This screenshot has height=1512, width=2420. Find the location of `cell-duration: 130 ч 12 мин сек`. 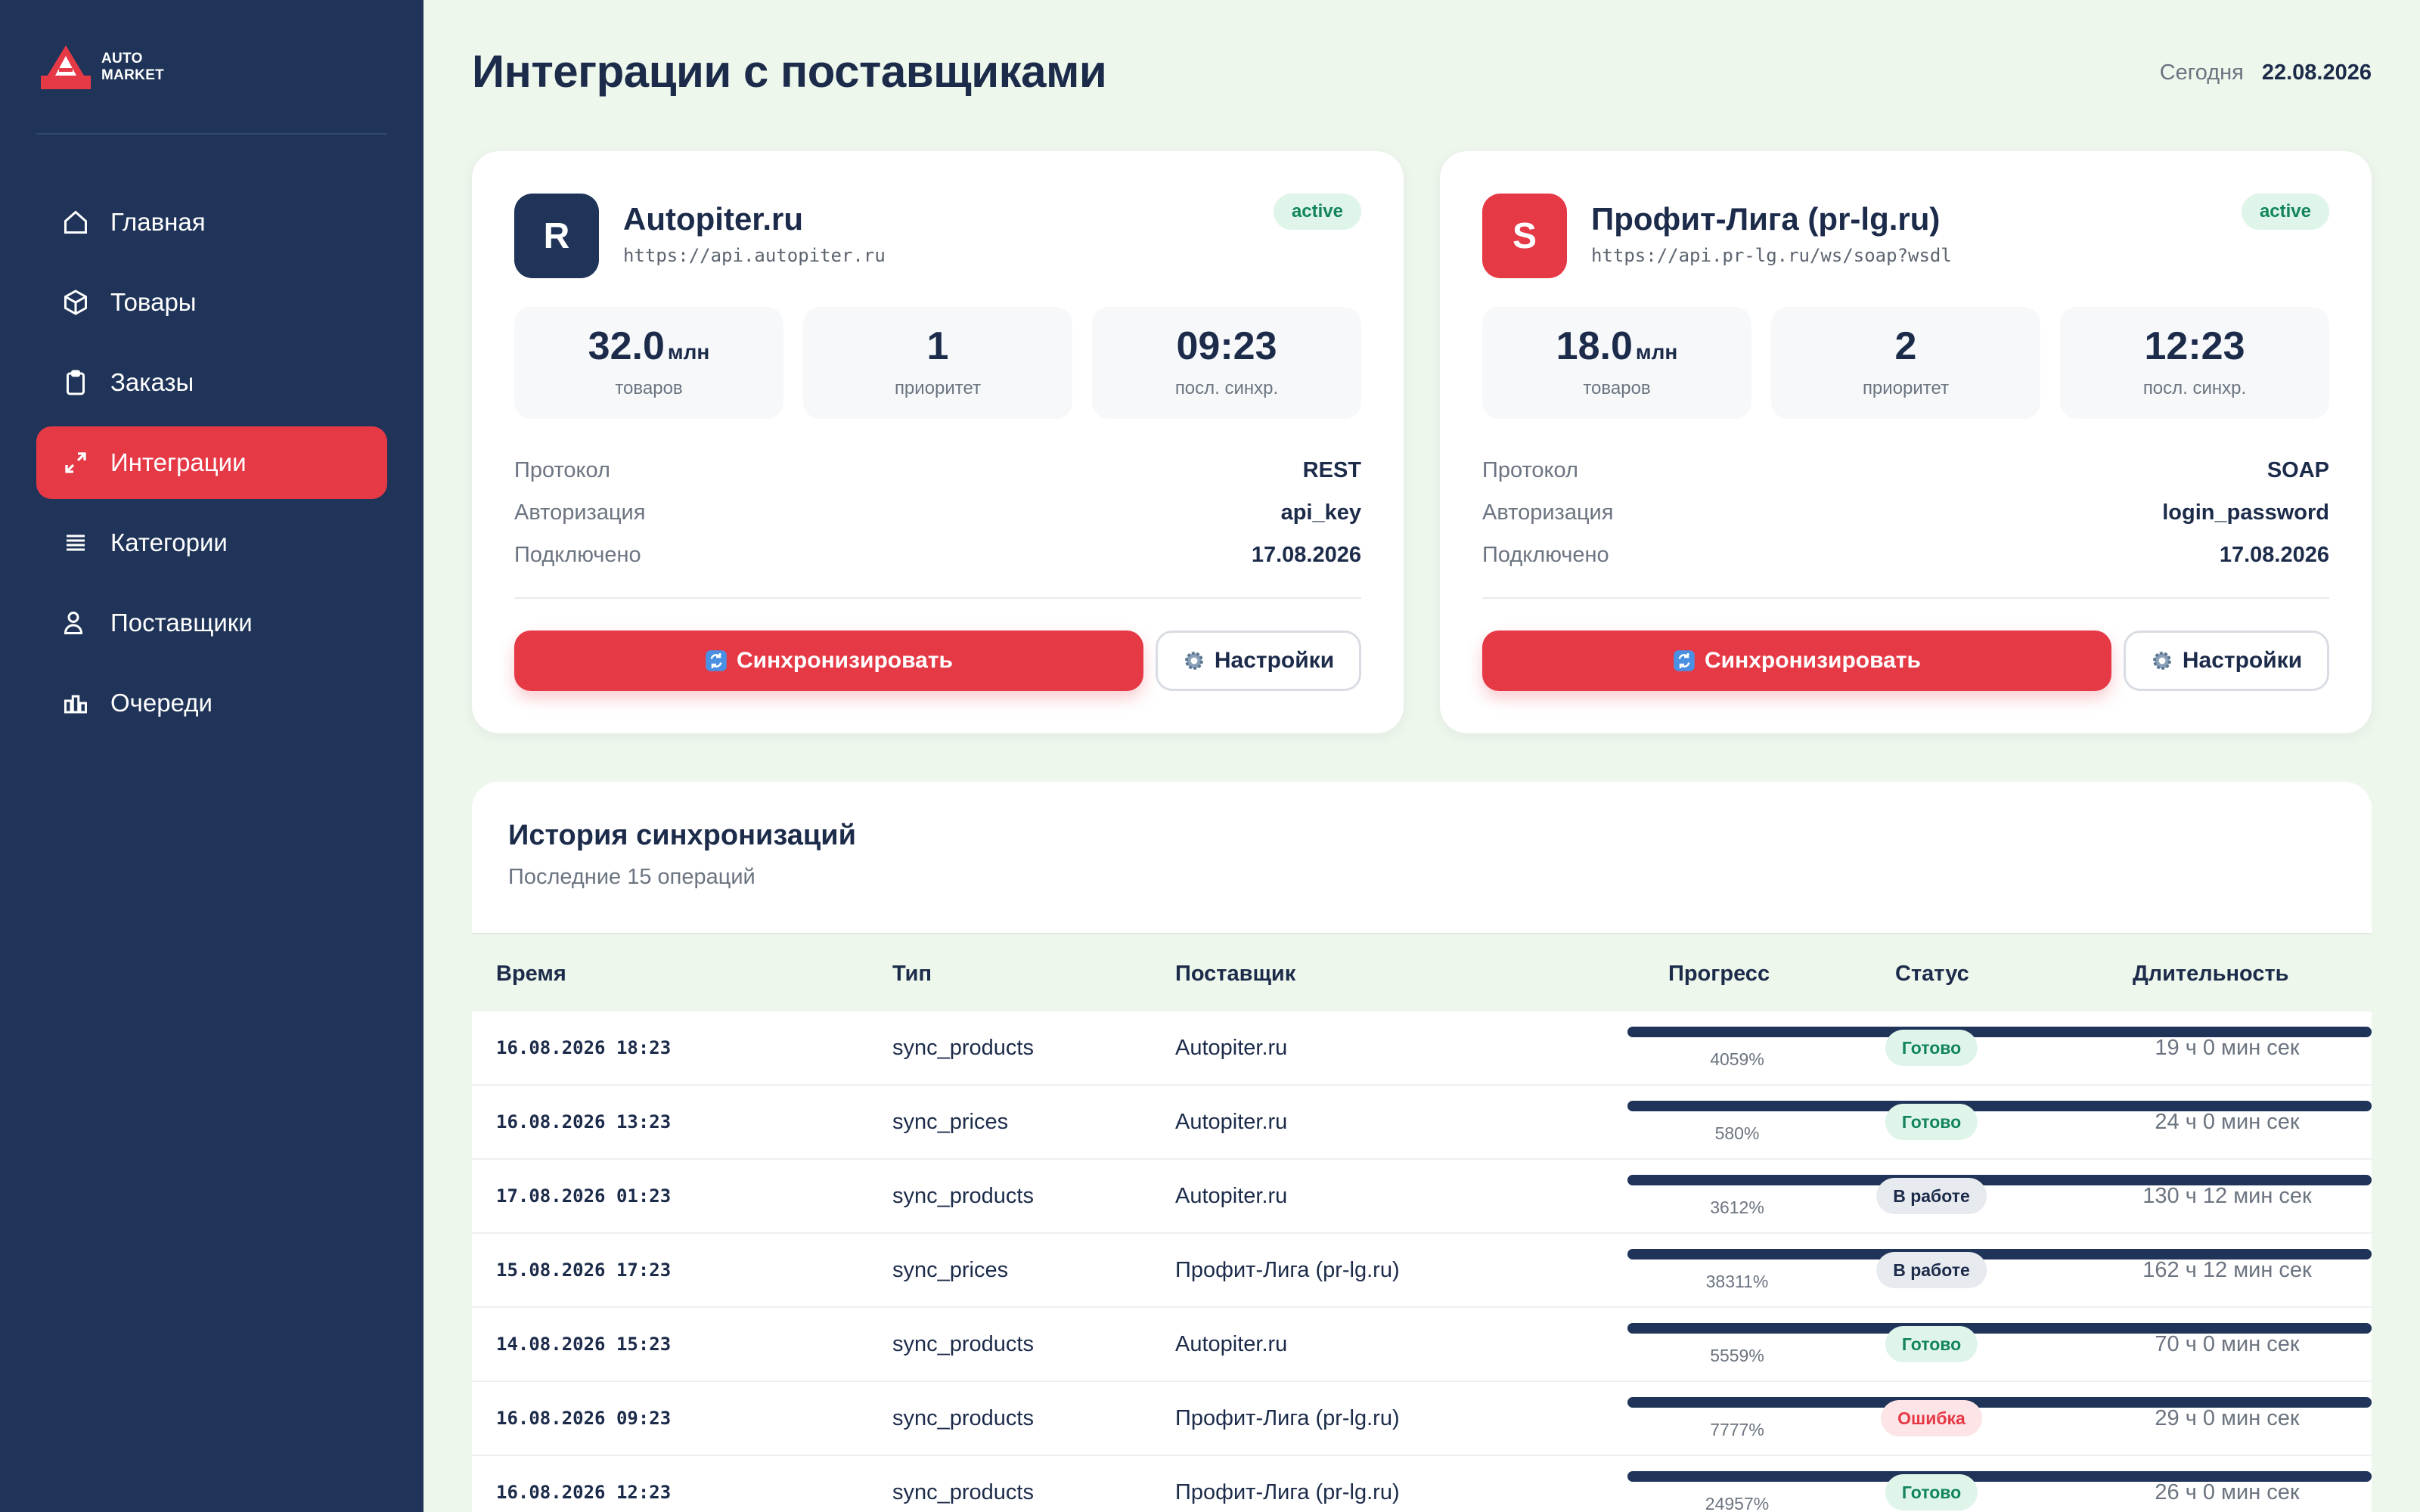

cell-duration: 130 ч 12 мин сек is located at coordinates (2227, 1196).